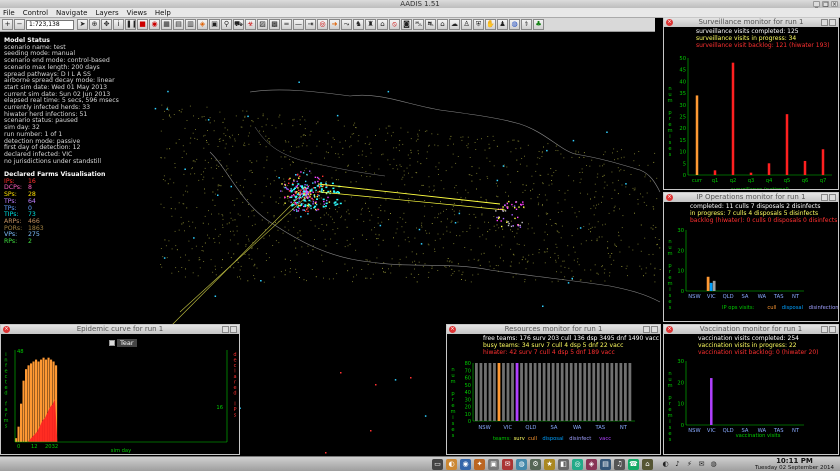 The height and width of the screenshot is (471, 840). What do you see at coordinates (689, 464) in the screenshot?
I see `tray-icon: ⚡` at bounding box center [689, 464].